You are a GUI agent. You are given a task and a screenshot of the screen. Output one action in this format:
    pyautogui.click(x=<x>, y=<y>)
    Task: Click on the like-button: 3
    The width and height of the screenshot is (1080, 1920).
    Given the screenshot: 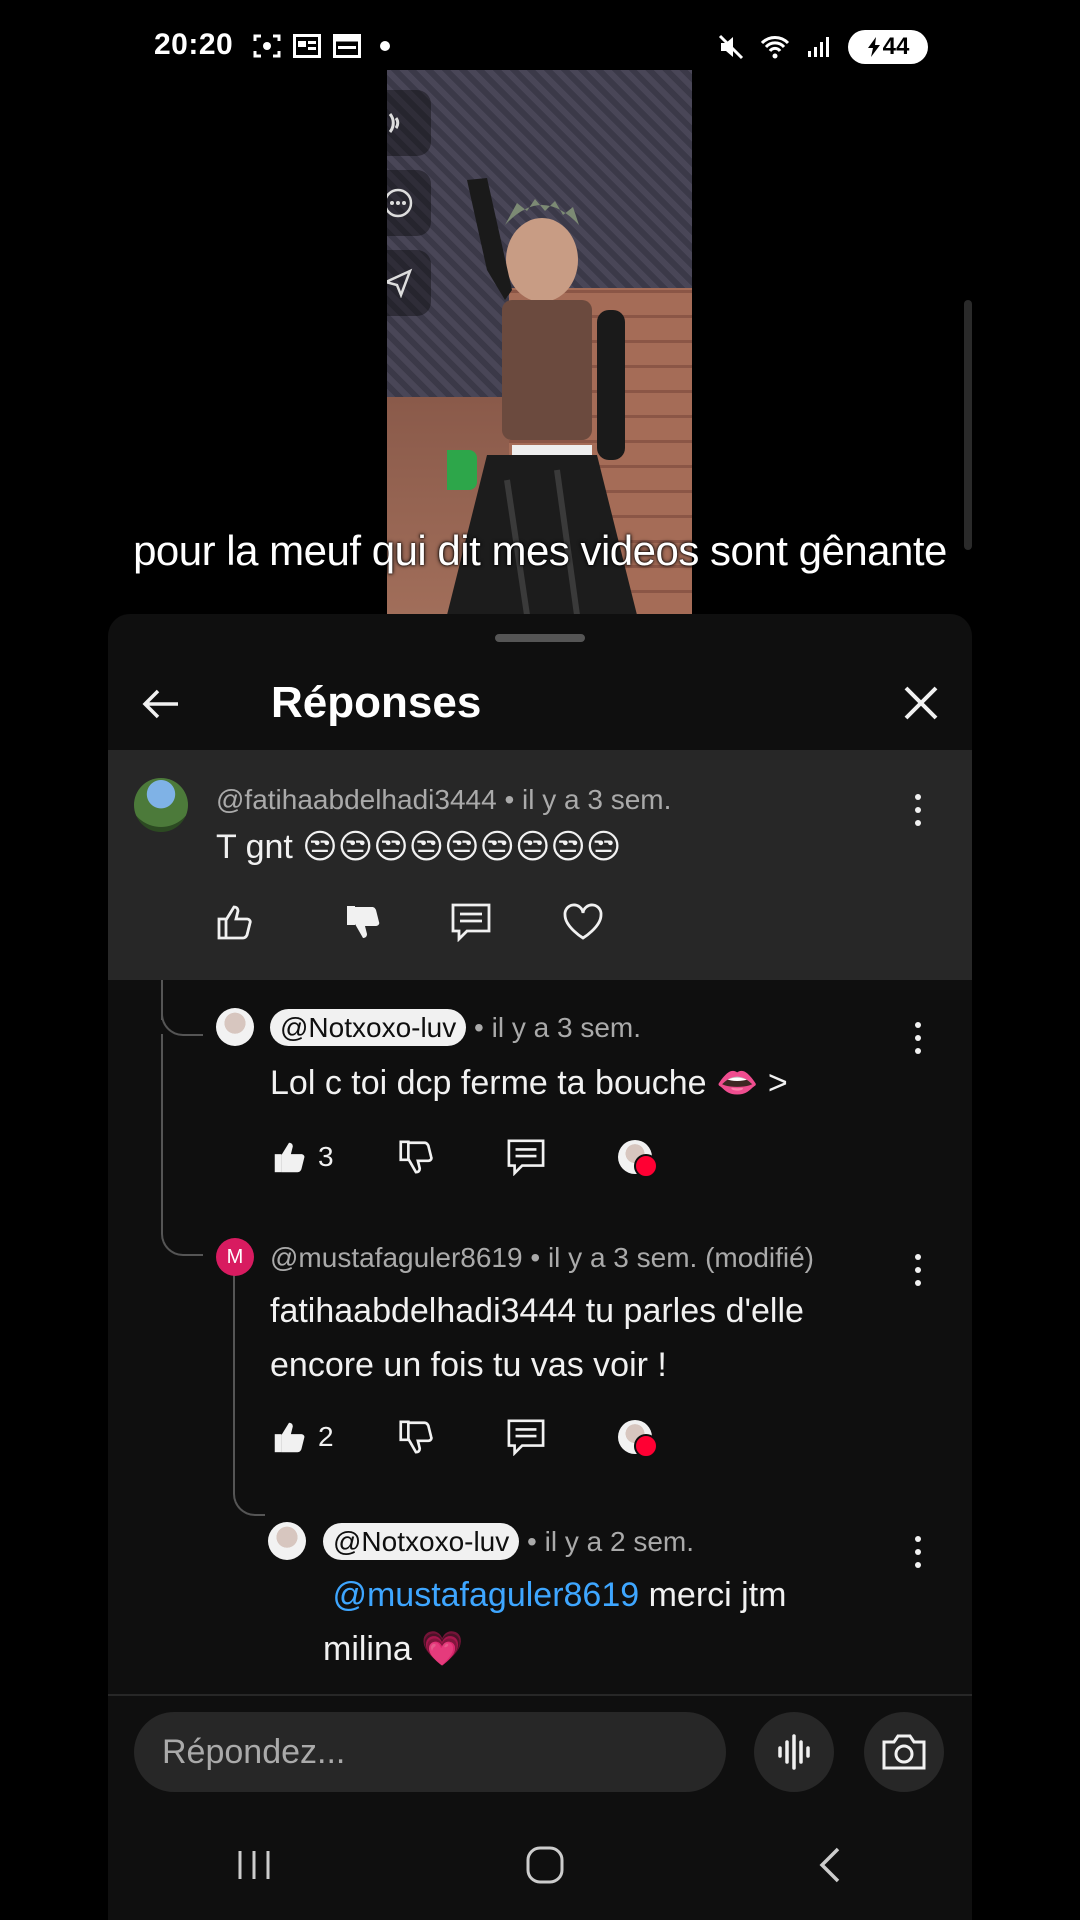 What is the action you would take?
    pyautogui.click(x=302, y=1157)
    